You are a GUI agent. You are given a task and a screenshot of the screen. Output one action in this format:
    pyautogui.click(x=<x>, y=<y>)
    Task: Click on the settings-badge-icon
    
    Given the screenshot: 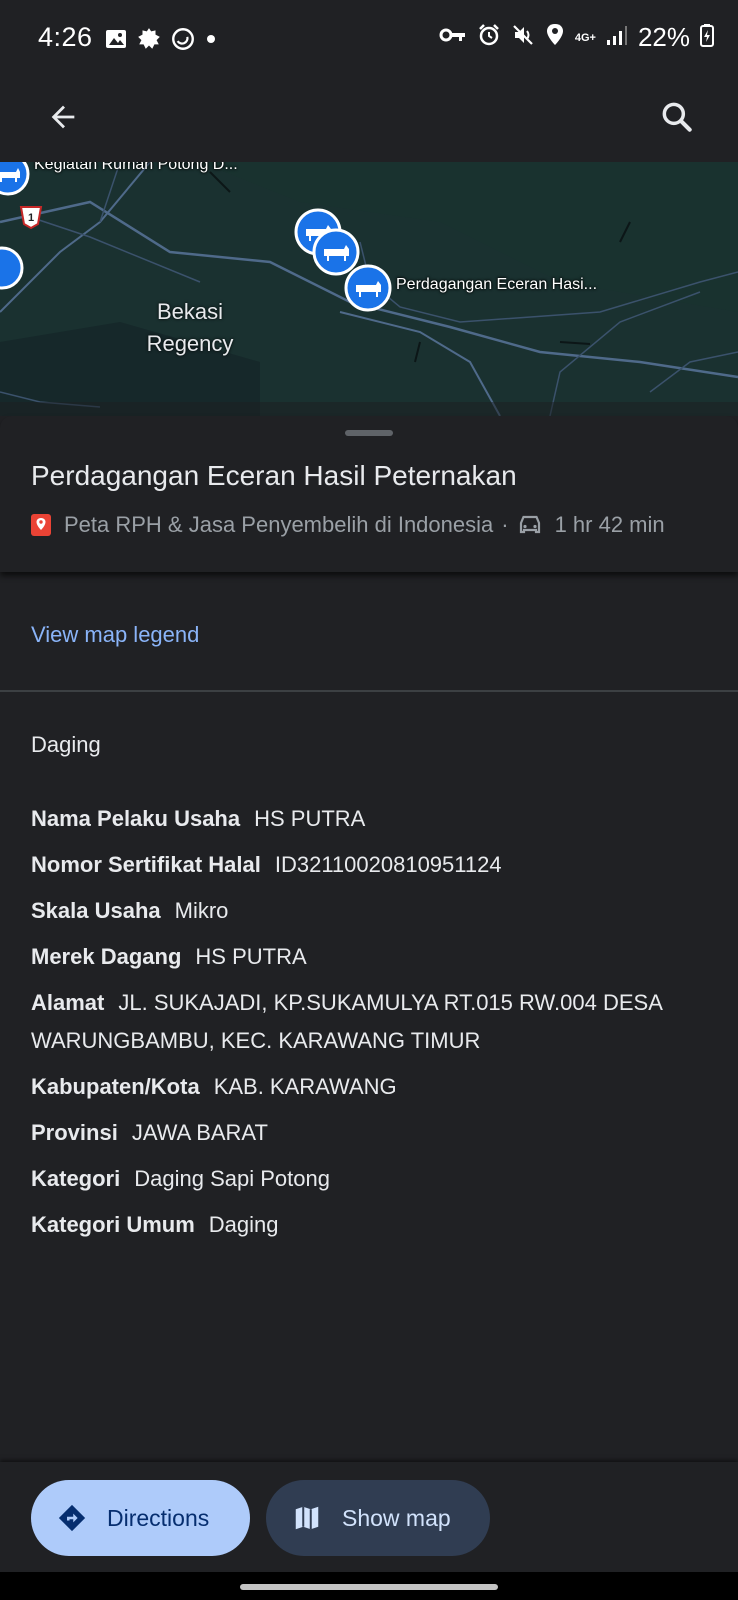 What is the action you would take?
    pyautogui.click(x=149, y=41)
    